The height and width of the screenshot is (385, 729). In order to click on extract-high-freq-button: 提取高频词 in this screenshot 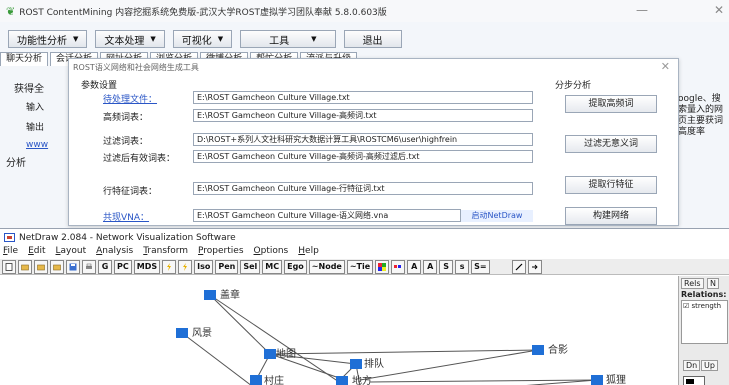, I will do `click(611, 104)`.